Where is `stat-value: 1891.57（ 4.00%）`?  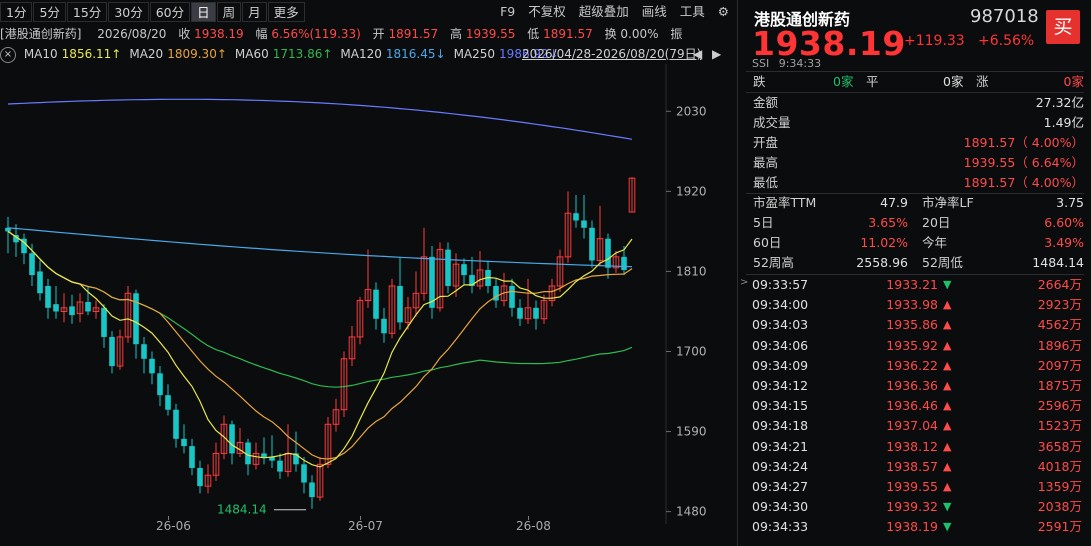
stat-value: 1891.57（ 4.00%） is located at coordinates (1023, 182).